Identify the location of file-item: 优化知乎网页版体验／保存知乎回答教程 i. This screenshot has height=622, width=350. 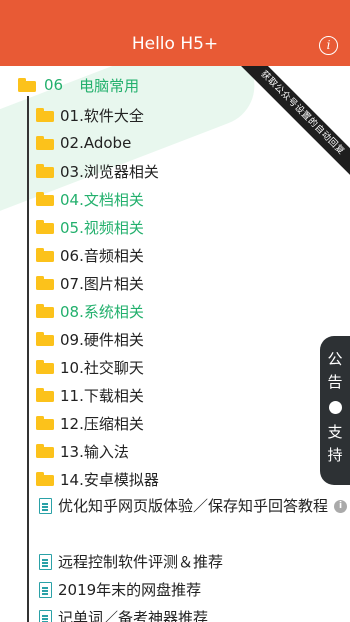
(193, 506).